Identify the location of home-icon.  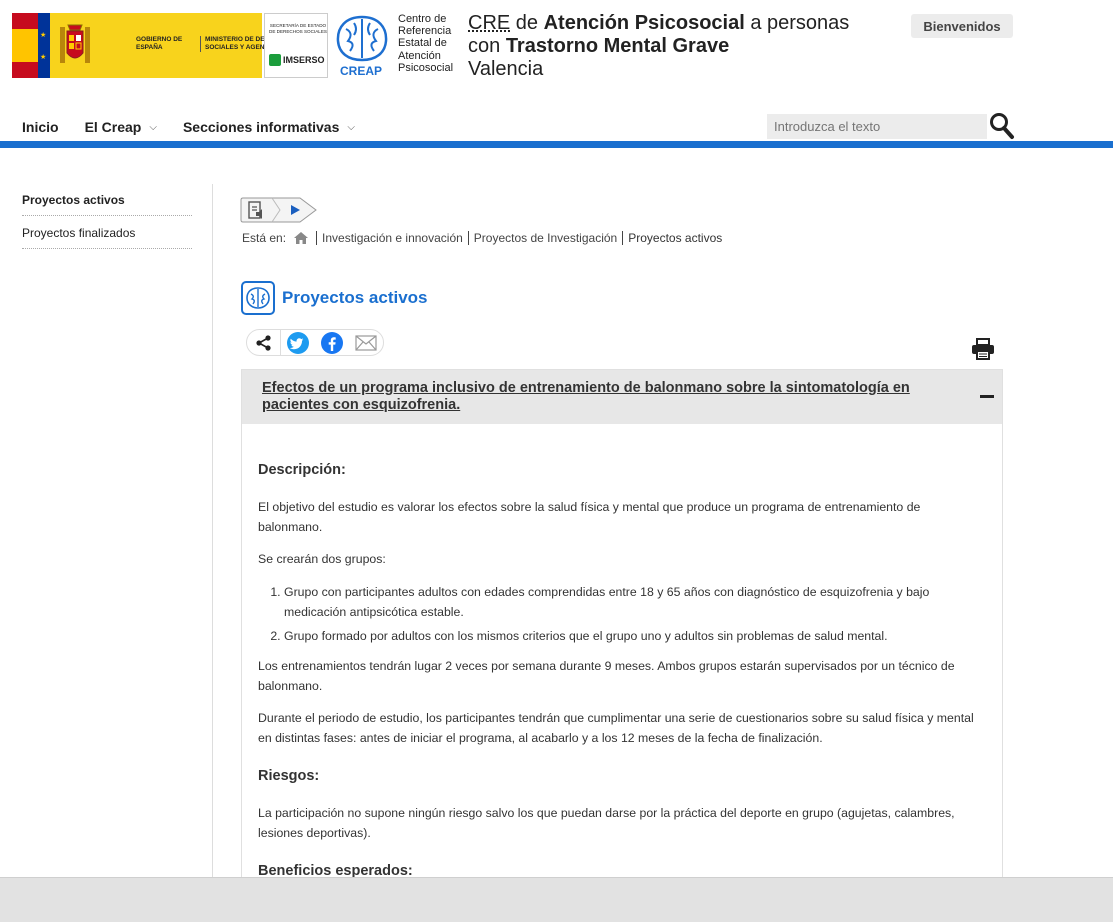
(301, 238).